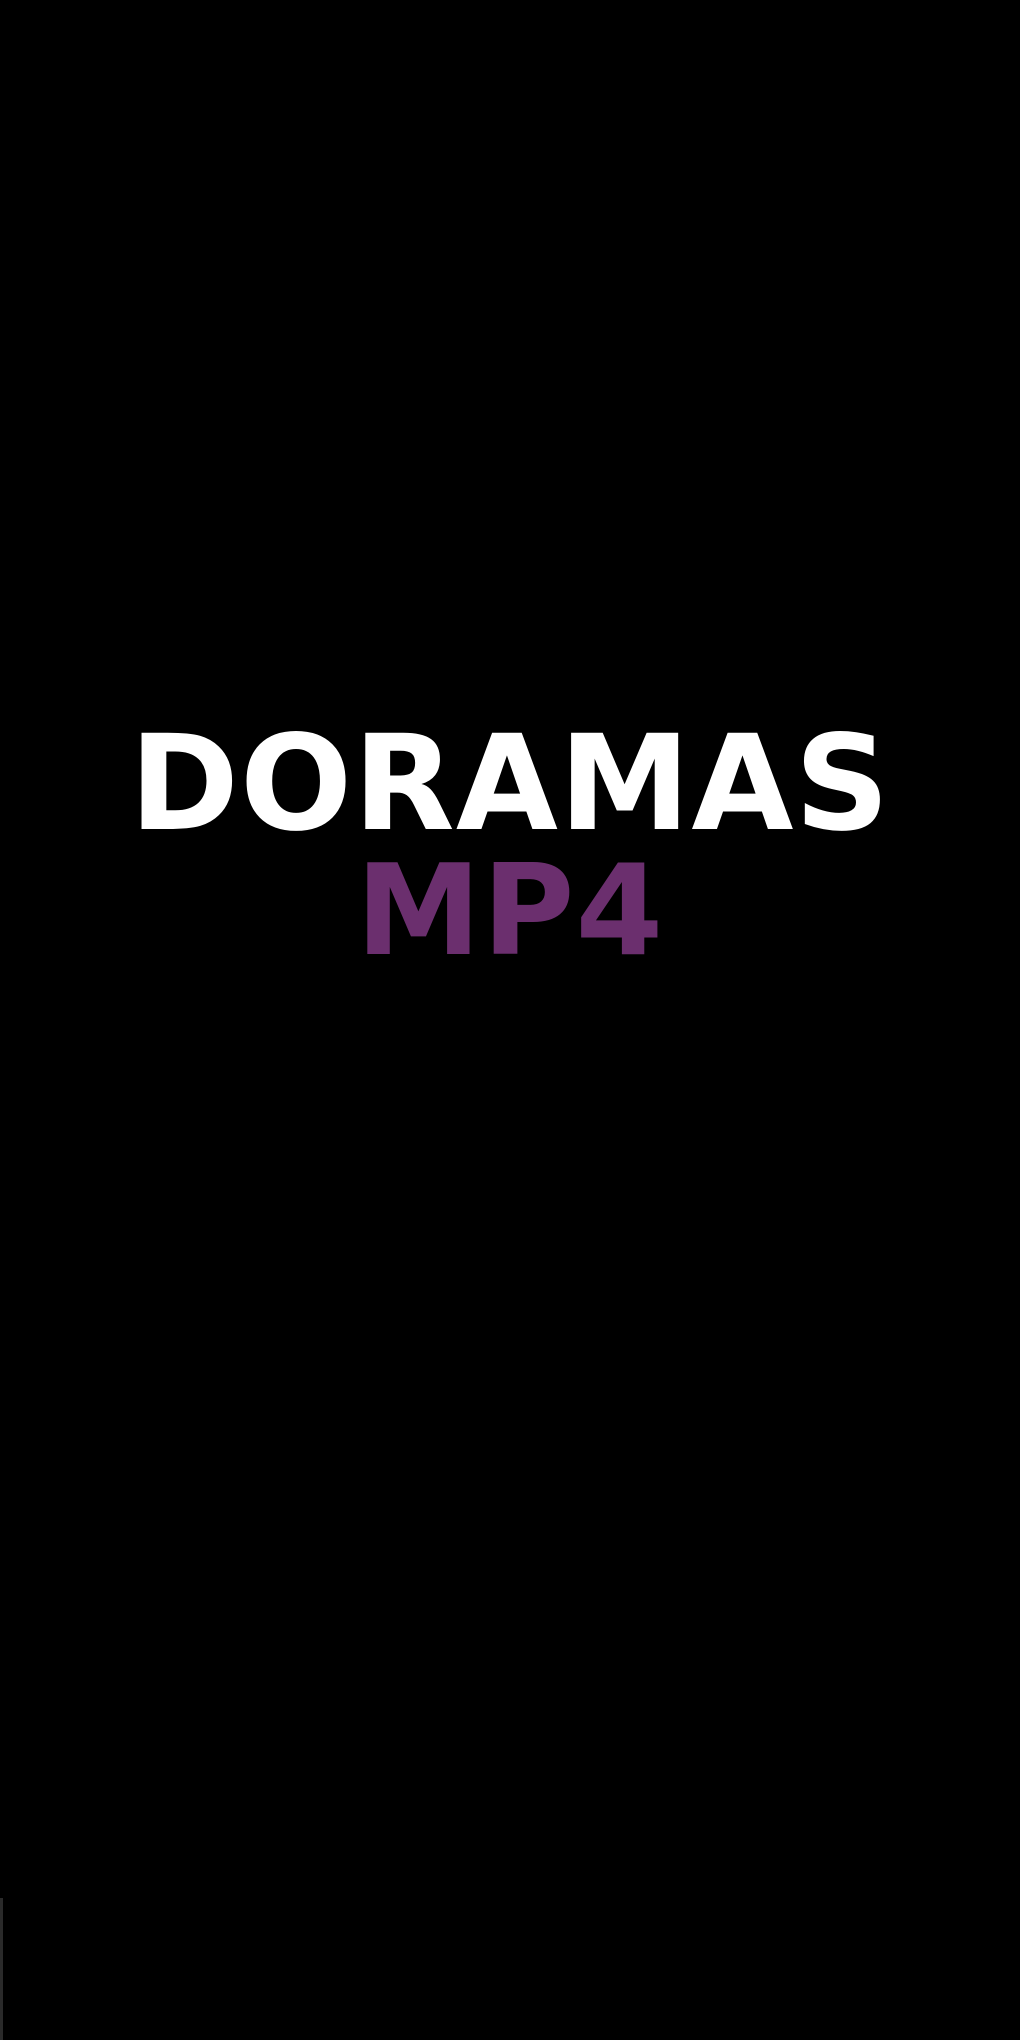  Describe the element at coordinates (510, 910) in the screenshot. I see `logo-text-mp4: MP4` at that location.